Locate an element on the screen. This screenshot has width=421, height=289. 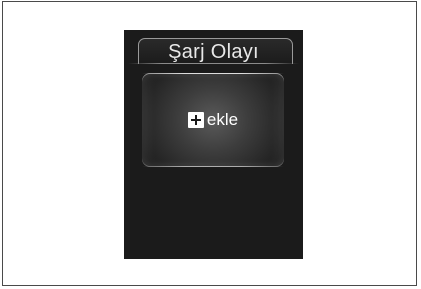
add-button-label: ekle is located at coordinates (222, 119).